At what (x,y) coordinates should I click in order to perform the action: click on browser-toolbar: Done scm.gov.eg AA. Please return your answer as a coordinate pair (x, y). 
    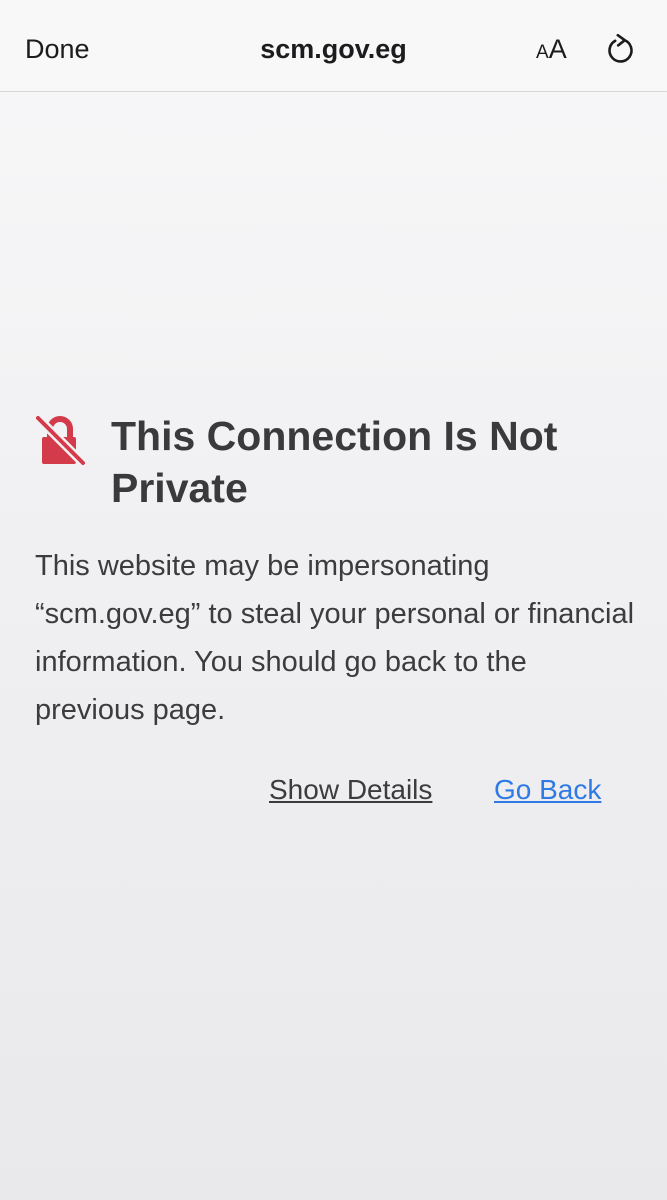
    Looking at the image, I should click on (333, 46).